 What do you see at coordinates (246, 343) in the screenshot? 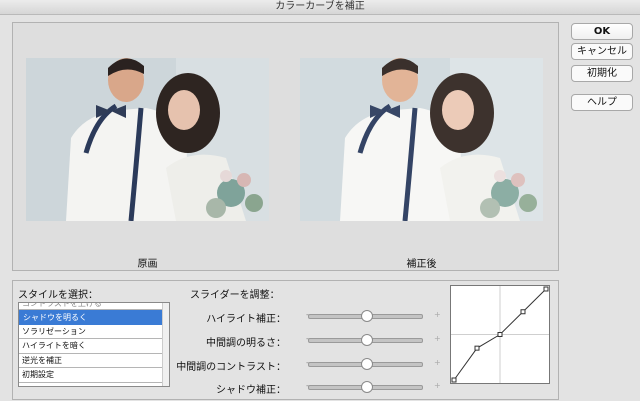
I see `midtone-brightness-label: 中間調の明るさ：` at bounding box center [246, 343].